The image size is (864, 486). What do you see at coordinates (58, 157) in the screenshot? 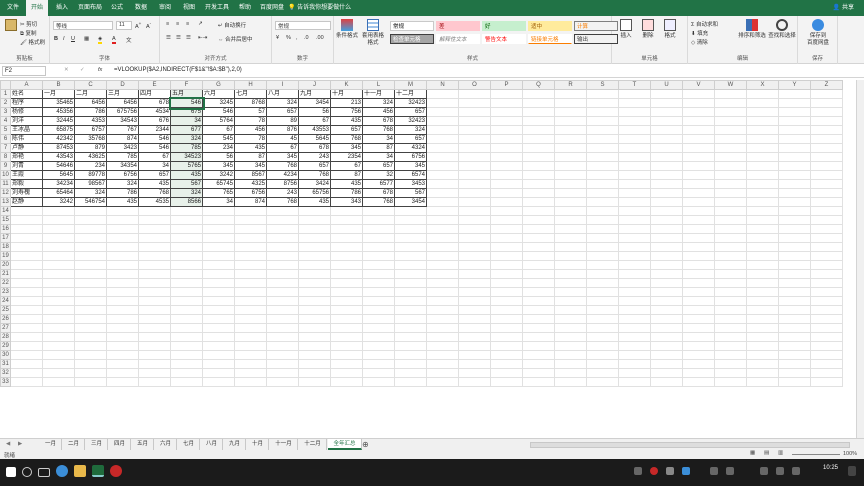
I see `cell: 43543` at bounding box center [58, 157].